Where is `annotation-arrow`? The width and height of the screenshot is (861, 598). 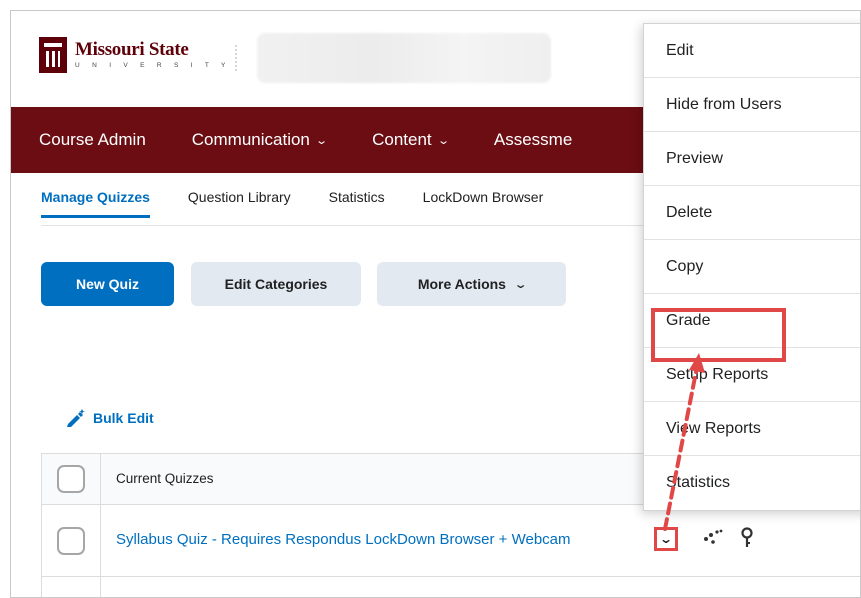
annotation-arrow is located at coordinates (684, 442).